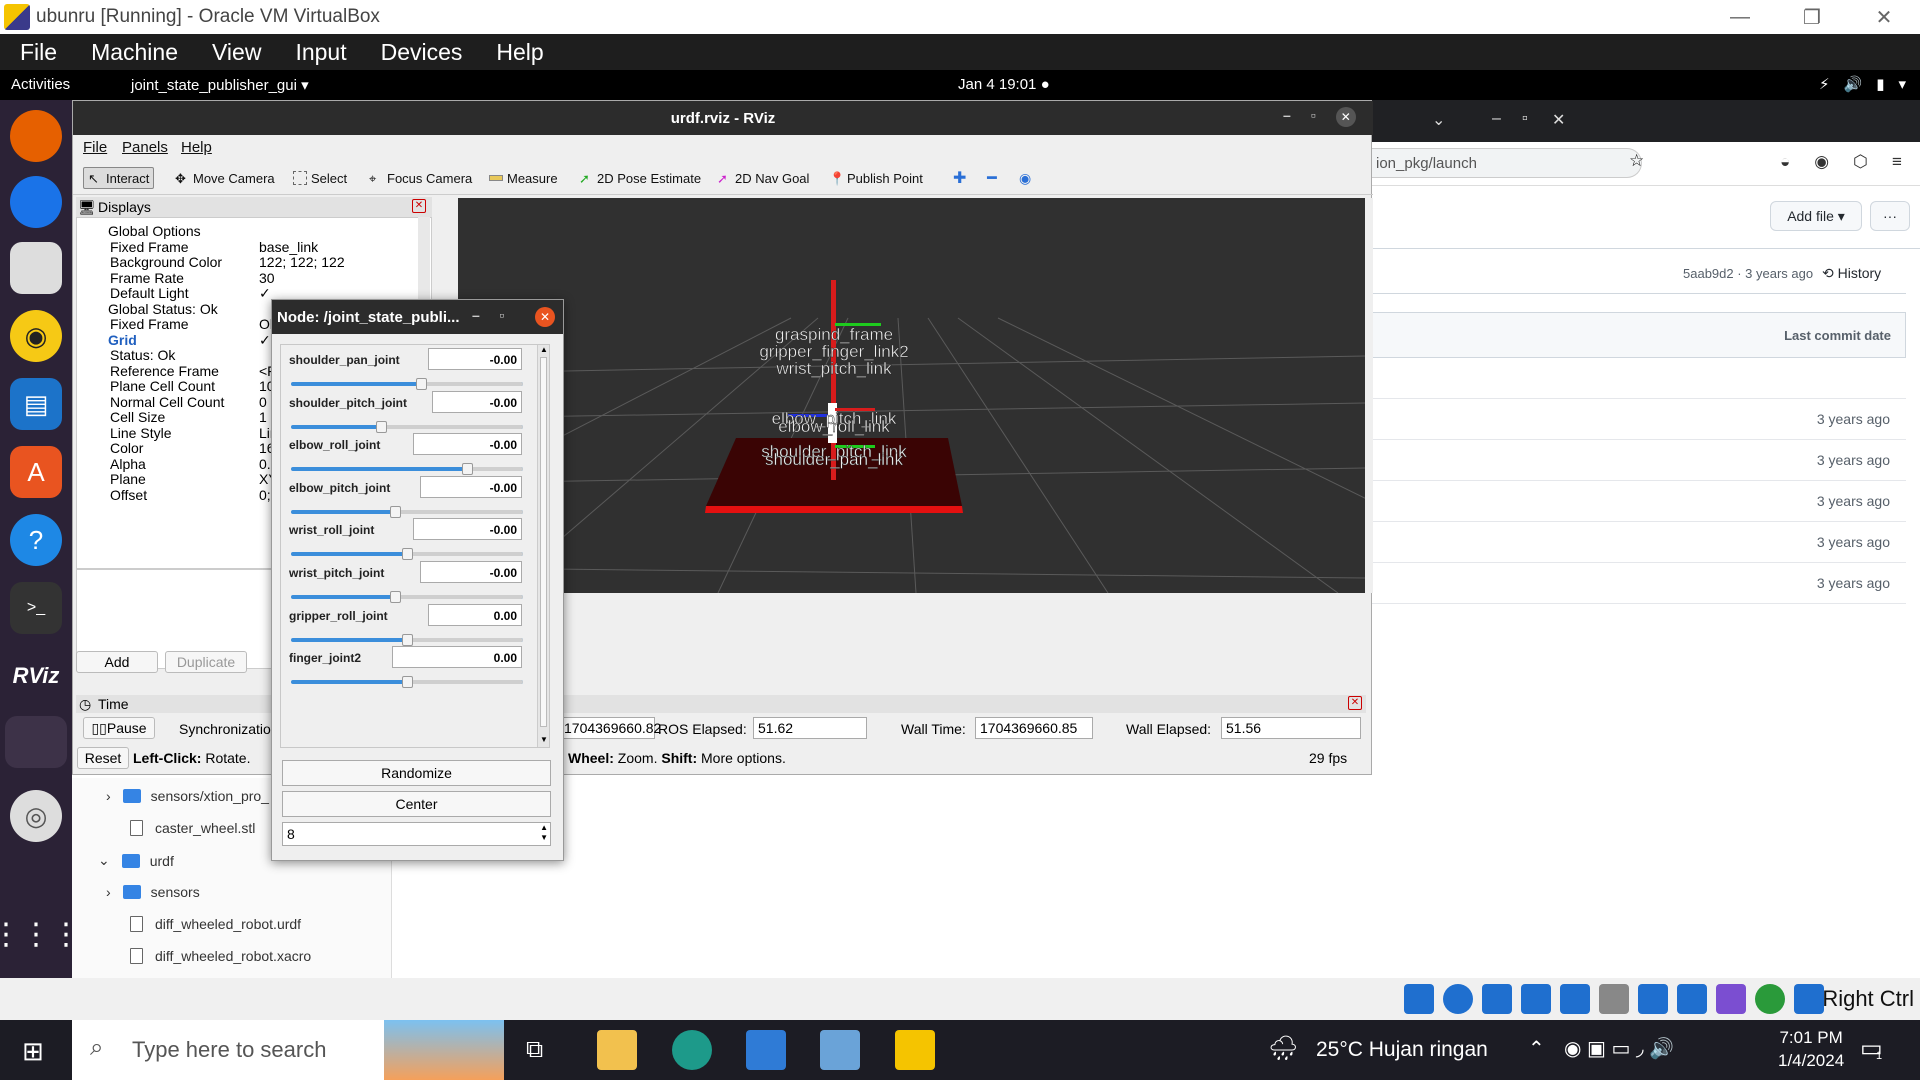 This screenshot has height=1080, width=1920. Describe the element at coordinates (36, 136) in the screenshot. I see `firefox-icon` at that location.